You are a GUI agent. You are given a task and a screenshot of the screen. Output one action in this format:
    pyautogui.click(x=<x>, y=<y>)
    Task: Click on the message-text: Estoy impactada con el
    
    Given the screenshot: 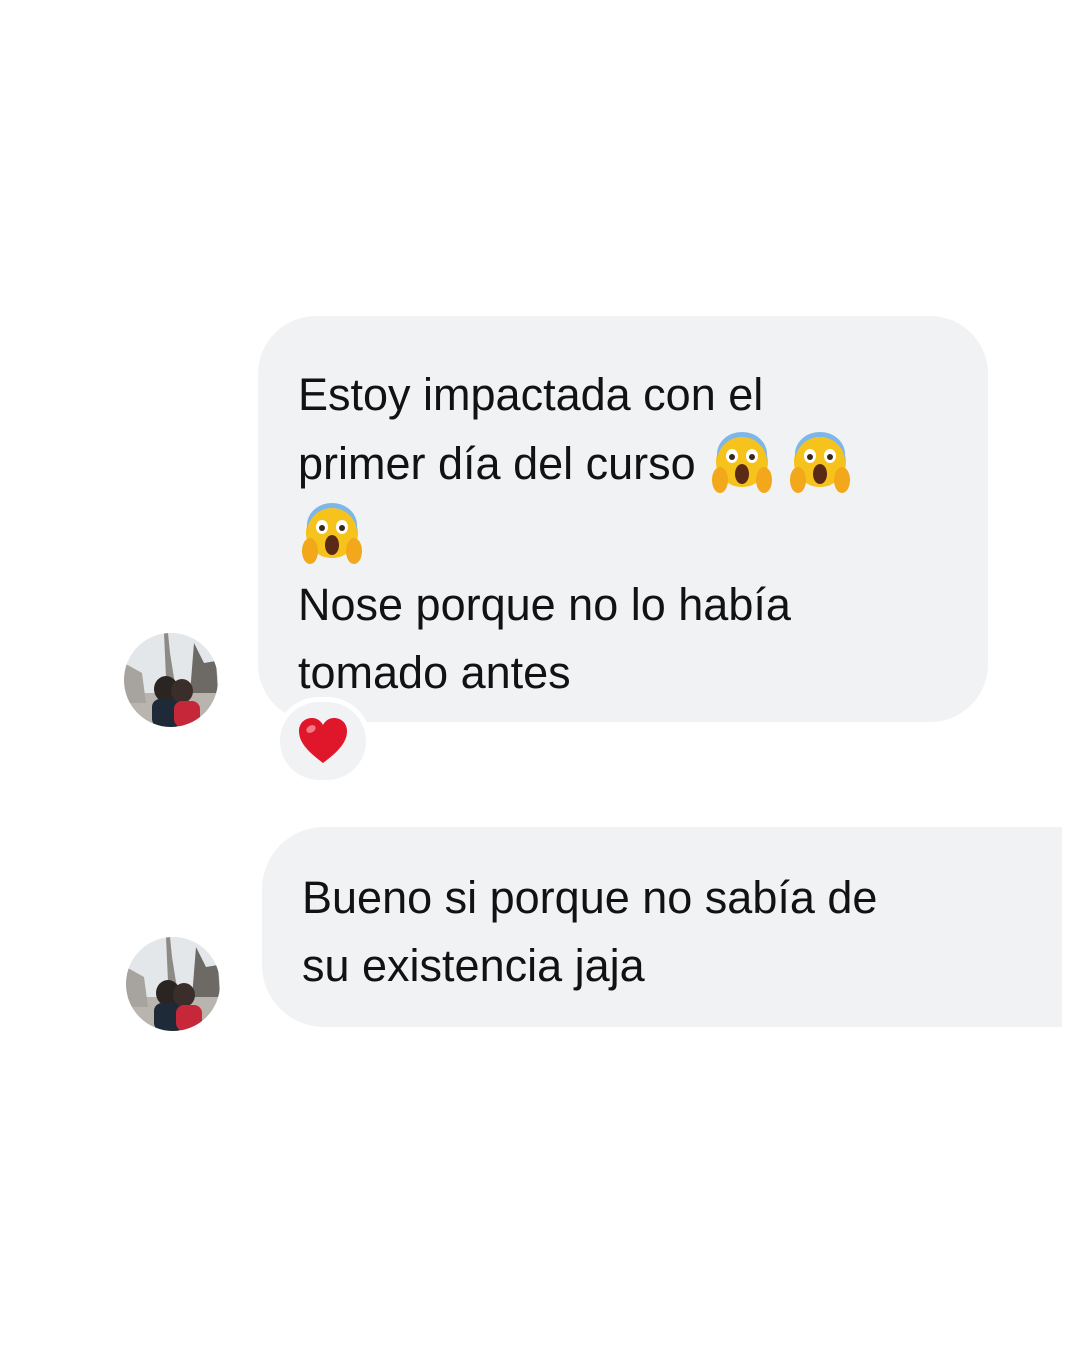 What is the action you would take?
    pyautogui.click(x=531, y=394)
    